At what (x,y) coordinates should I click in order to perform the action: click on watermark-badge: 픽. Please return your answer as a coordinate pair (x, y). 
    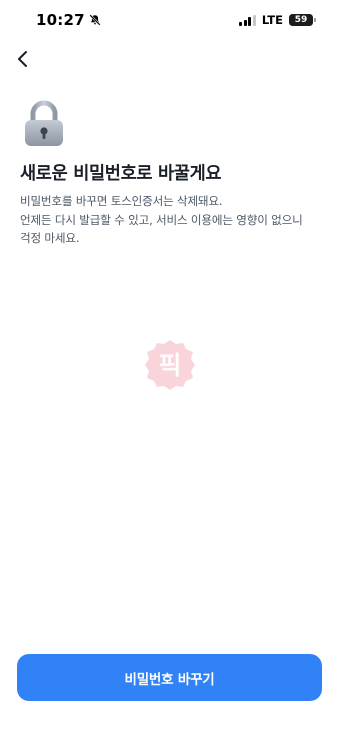
    Looking at the image, I should click on (170, 365).